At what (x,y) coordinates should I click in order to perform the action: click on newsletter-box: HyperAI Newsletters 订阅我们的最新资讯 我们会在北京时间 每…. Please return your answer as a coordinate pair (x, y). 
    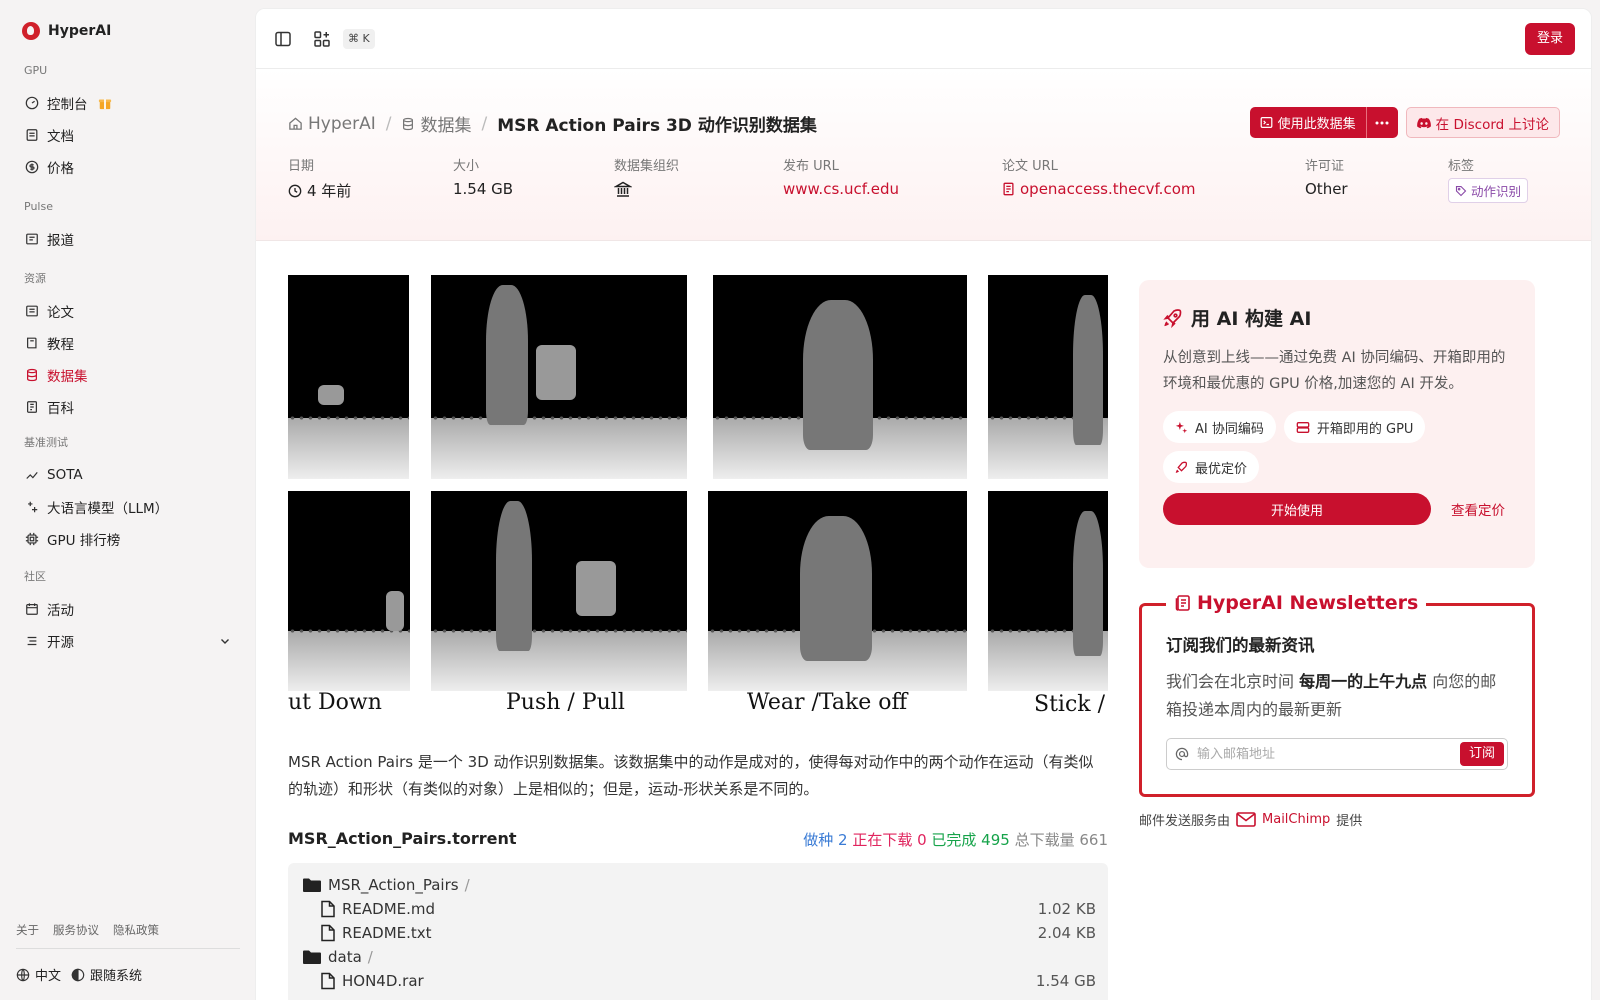
    Looking at the image, I should click on (1337, 694).